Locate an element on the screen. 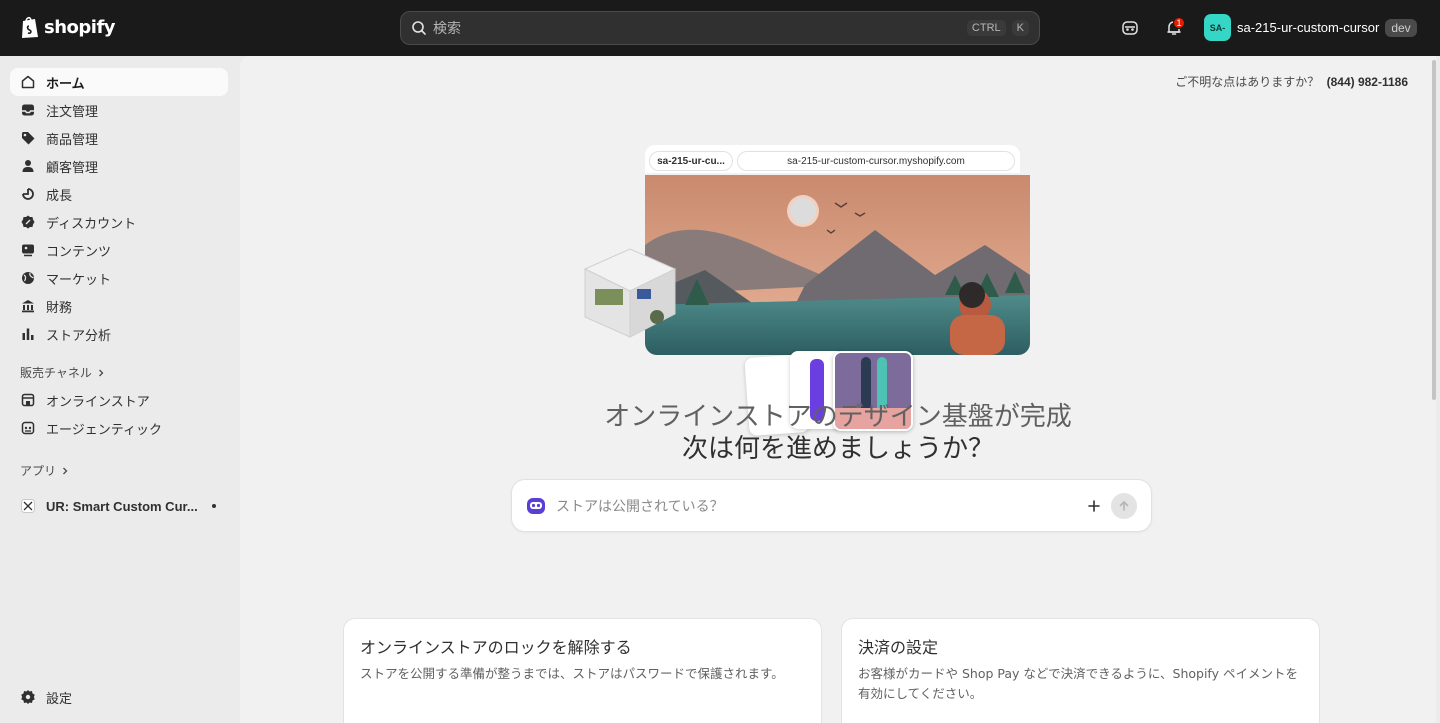  sidebar-item-finance: 財務 is located at coordinates (119, 306).